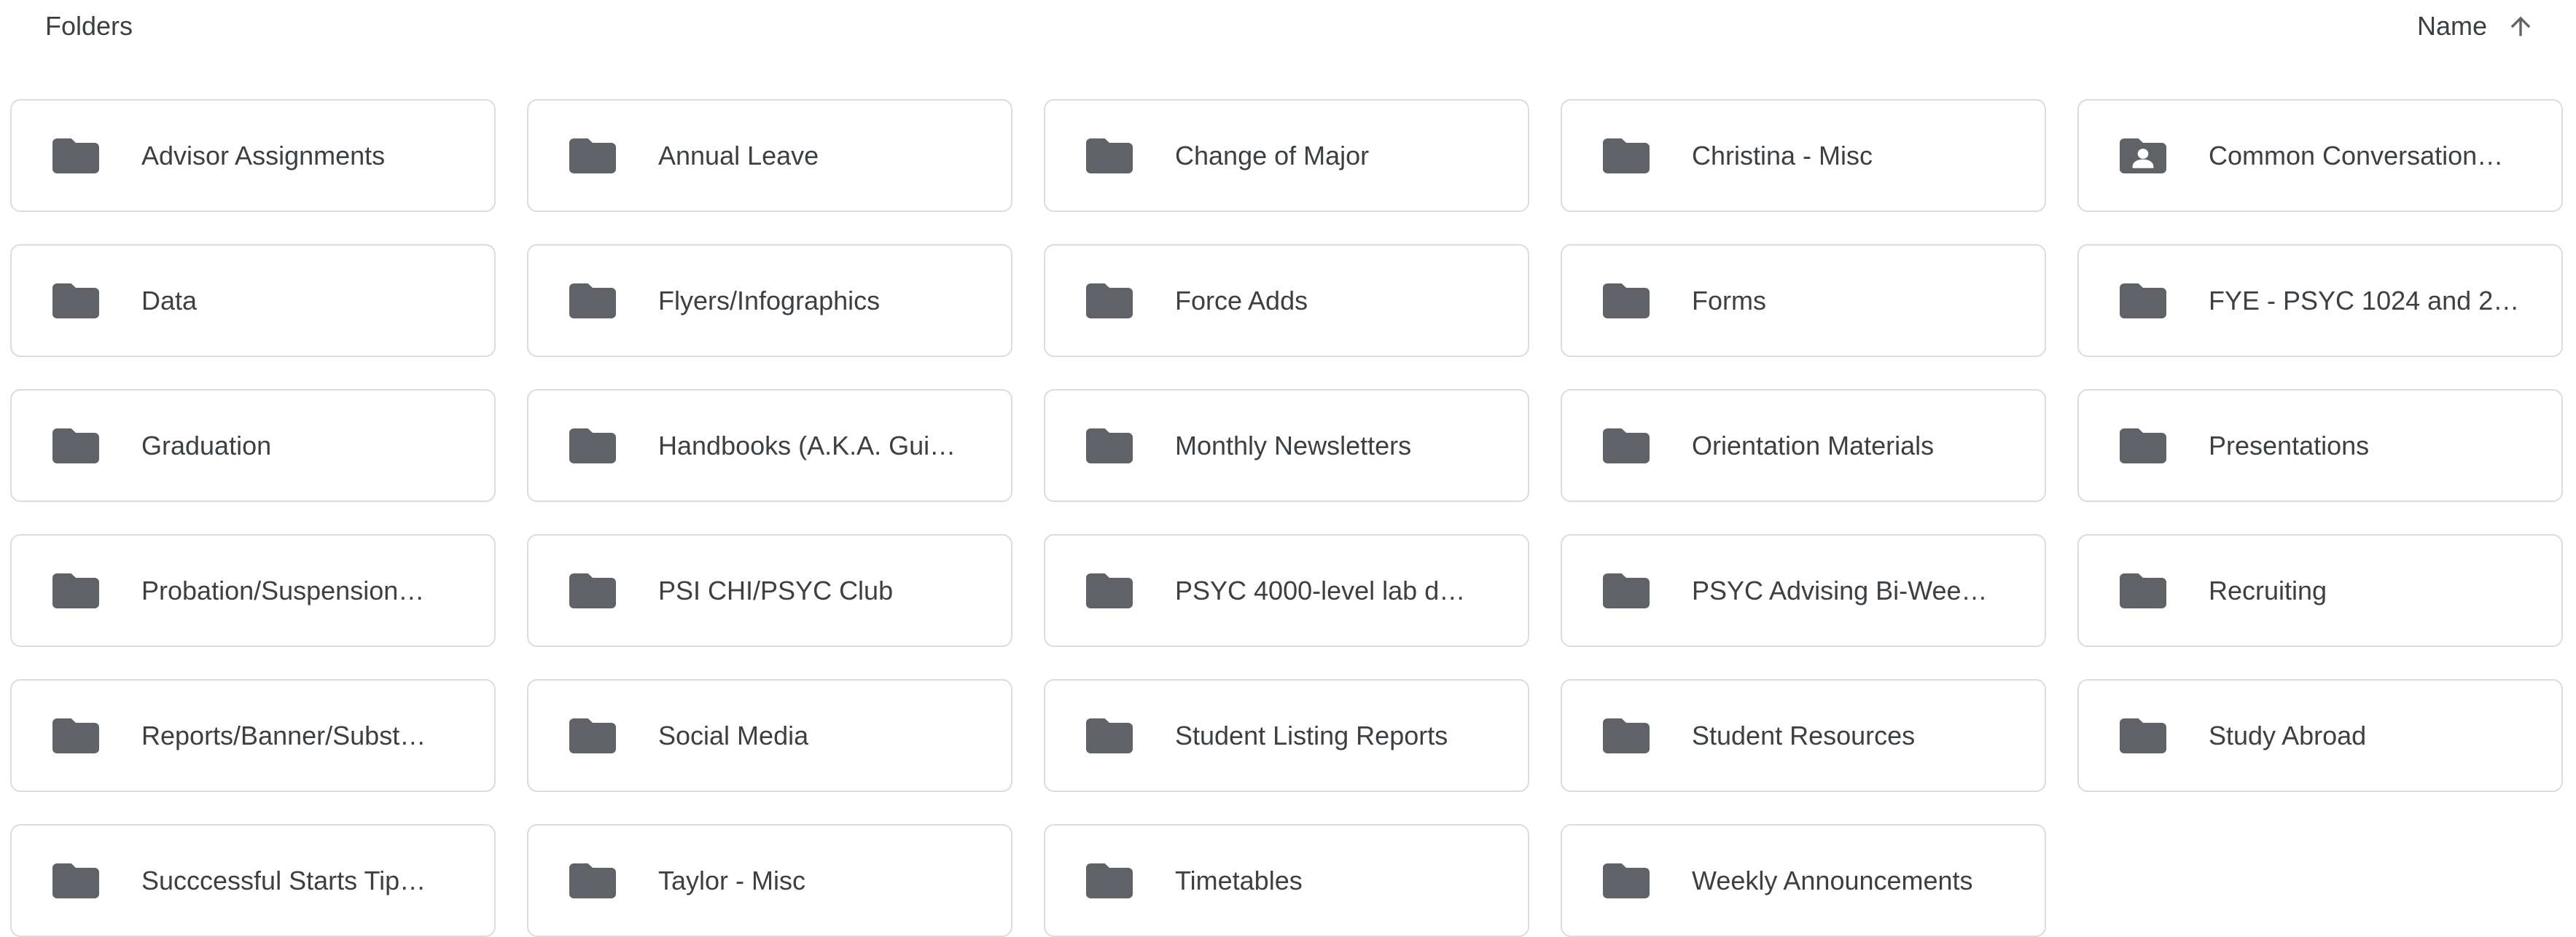 The height and width of the screenshot is (937, 2576). Describe the element at coordinates (169, 300) in the screenshot. I see `folder-name: Data` at that location.